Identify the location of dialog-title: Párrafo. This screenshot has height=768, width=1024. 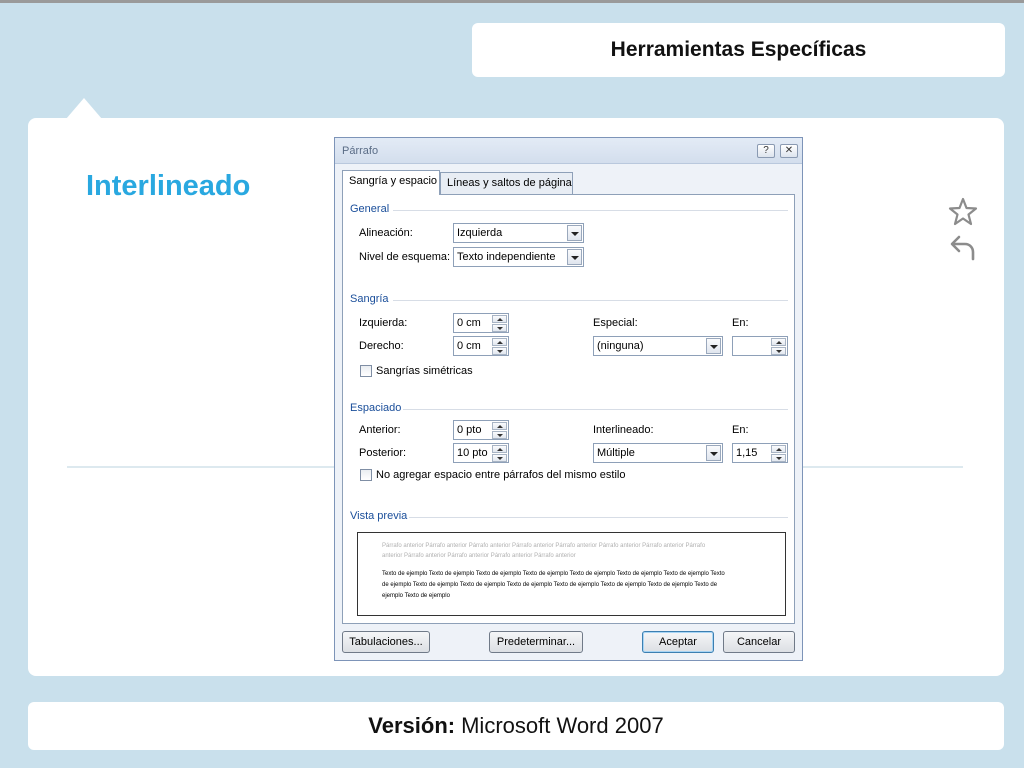
(360, 151).